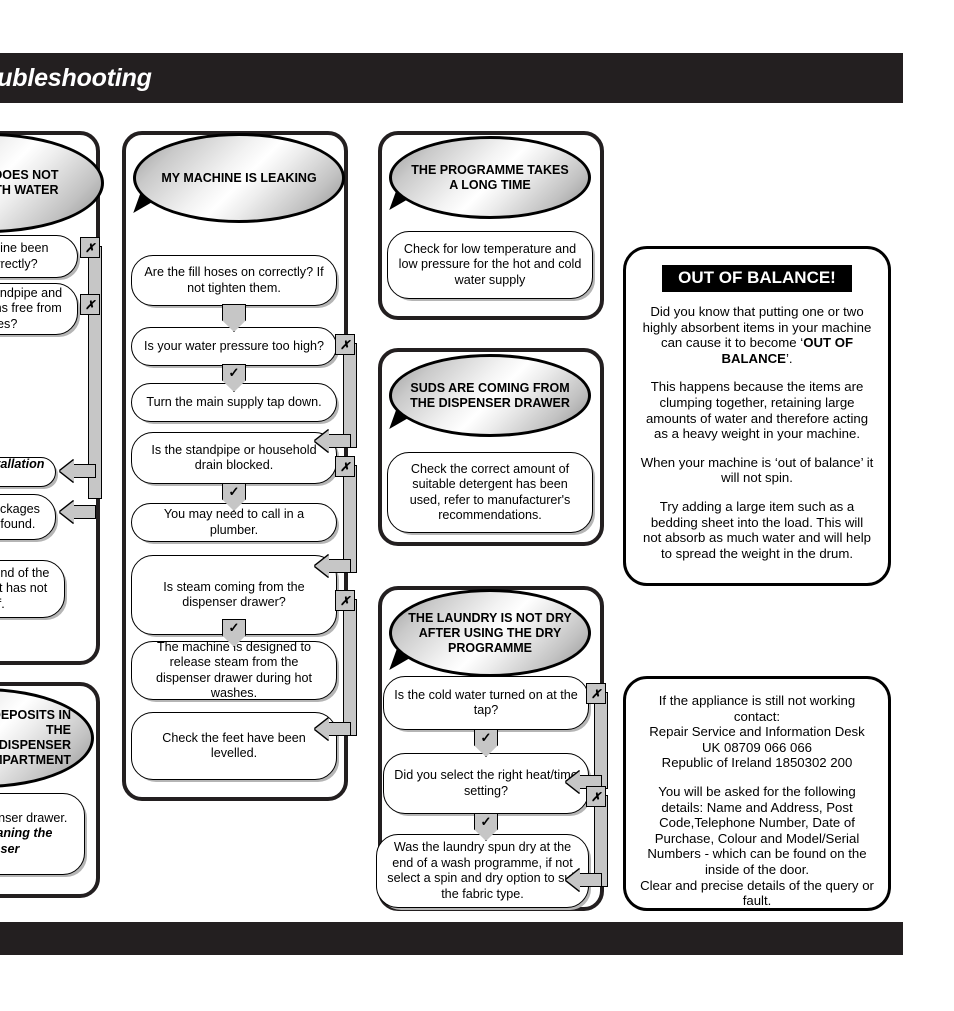  What do you see at coordinates (350, 667) in the screenshot?
I see `fail-pipe-leaking-c` at bounding box center [350, 667].